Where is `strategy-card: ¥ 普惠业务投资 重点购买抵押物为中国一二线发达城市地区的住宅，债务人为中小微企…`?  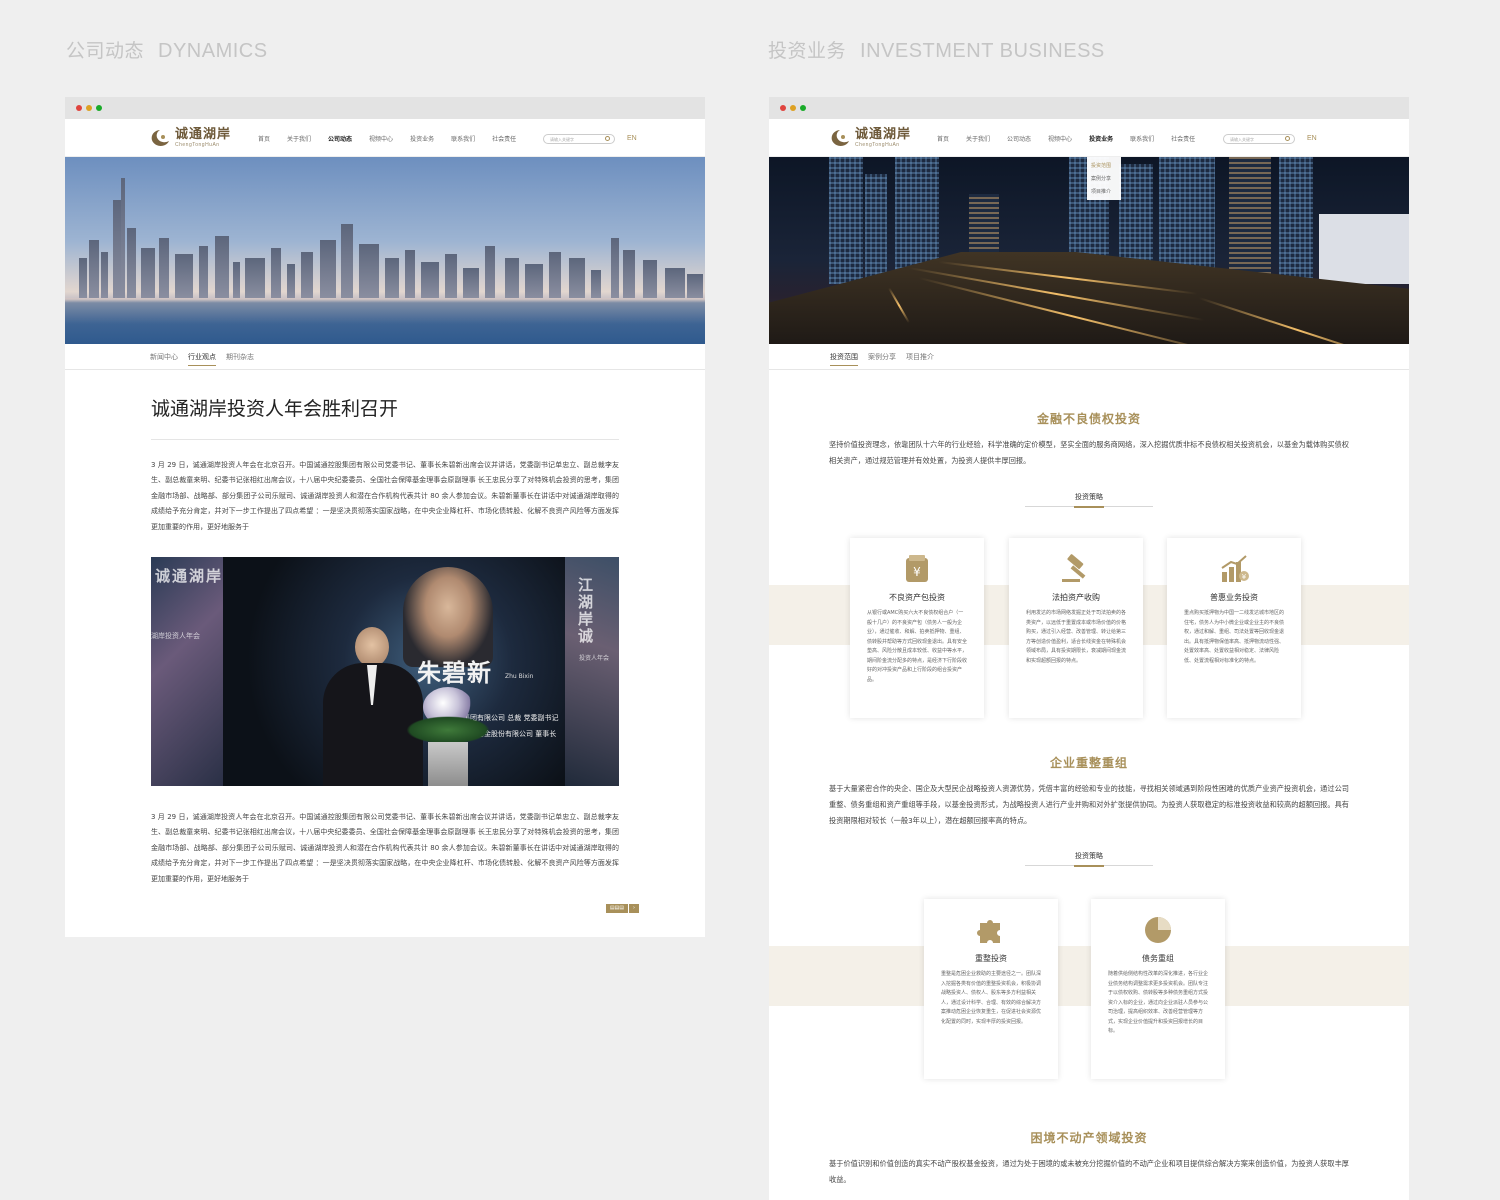 strategy-card: ¥ 普惠业务投资 重点购买抵押物为中国一二线发达城市地区的住宅，债务人为中小微企… is located at coordinates (1234, 628).